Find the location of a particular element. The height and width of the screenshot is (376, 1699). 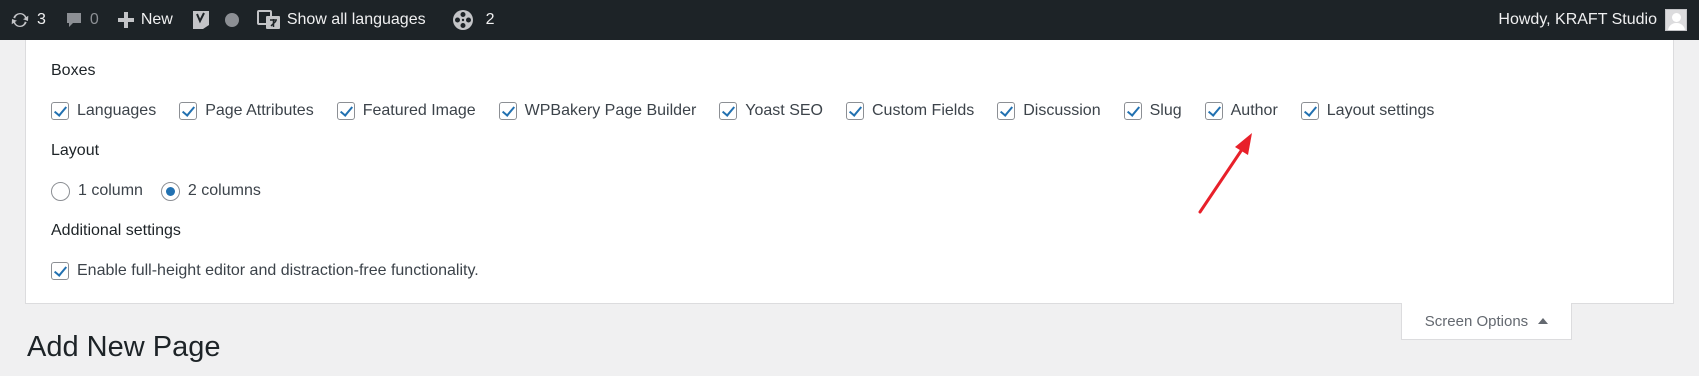

option-label: Yoast SEO is located at coordinates (784, 110).